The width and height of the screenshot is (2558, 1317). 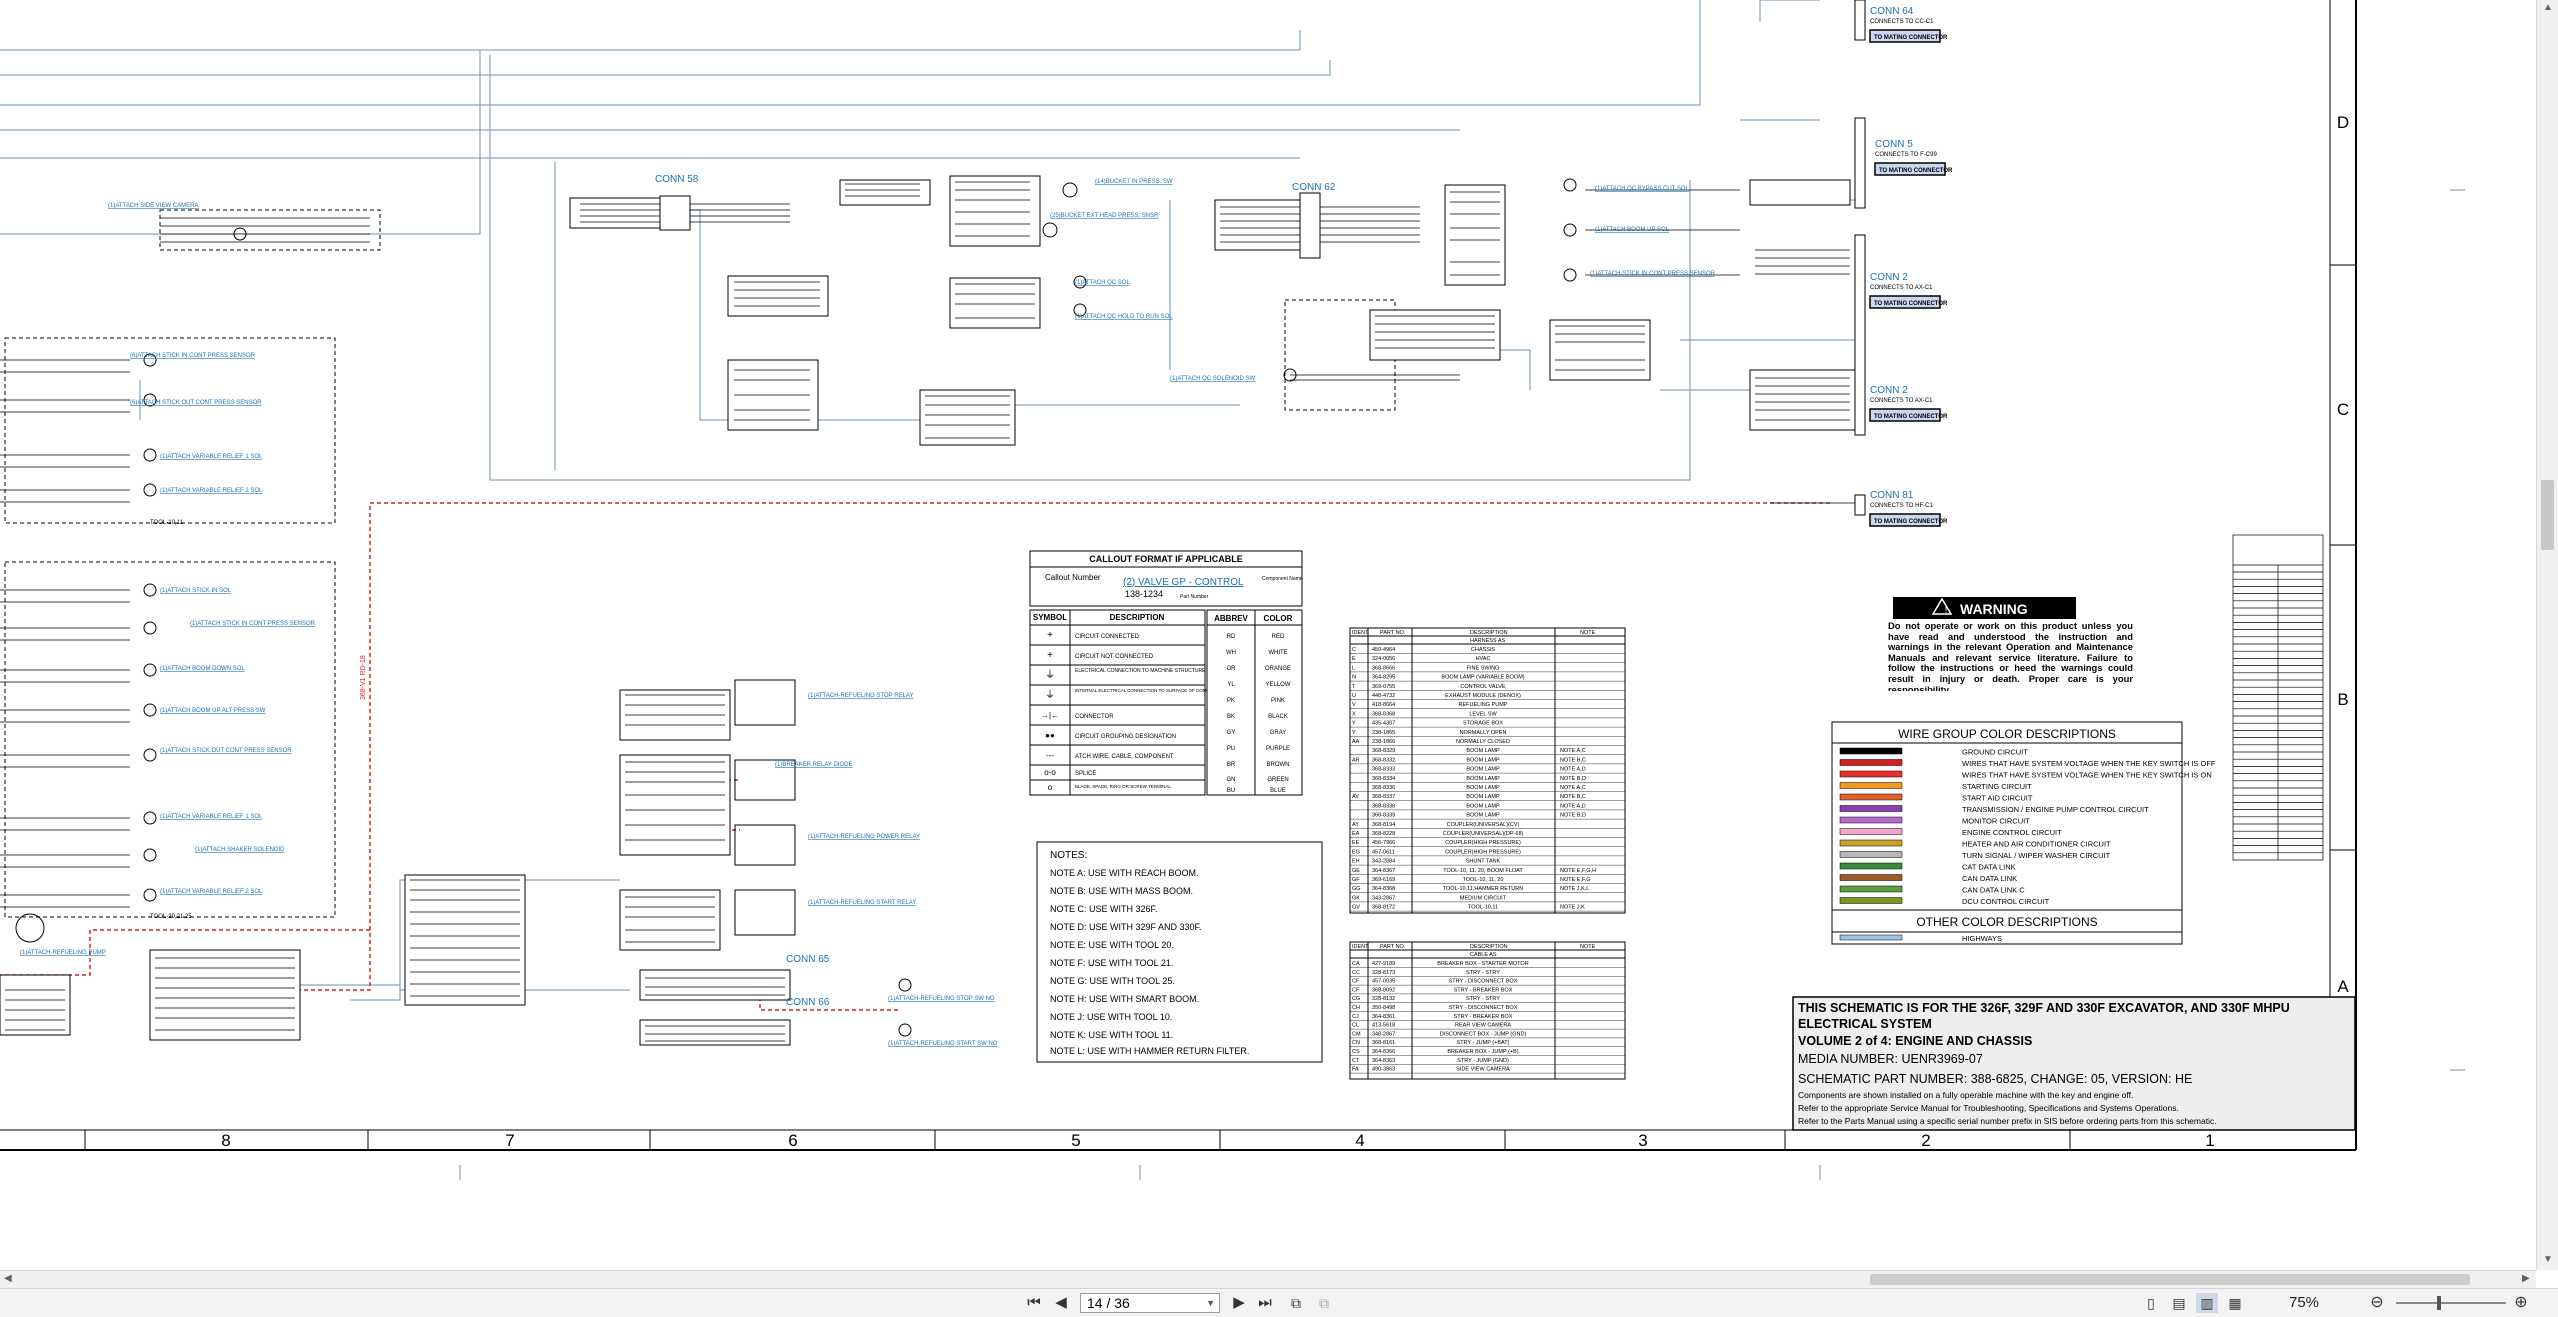 I want to click on svg-text: 364-8366, so click(x=1383, y=1052).